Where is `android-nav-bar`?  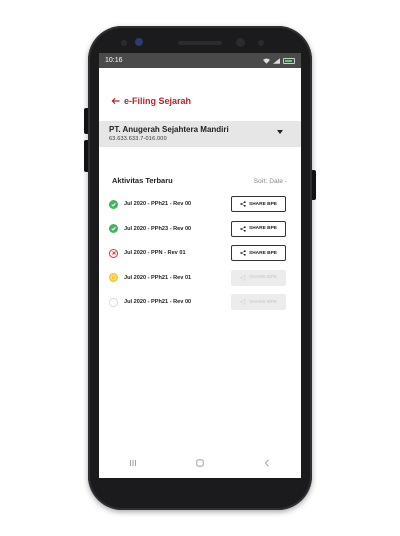
android-nav-bar is located at coordinates (200, 463).